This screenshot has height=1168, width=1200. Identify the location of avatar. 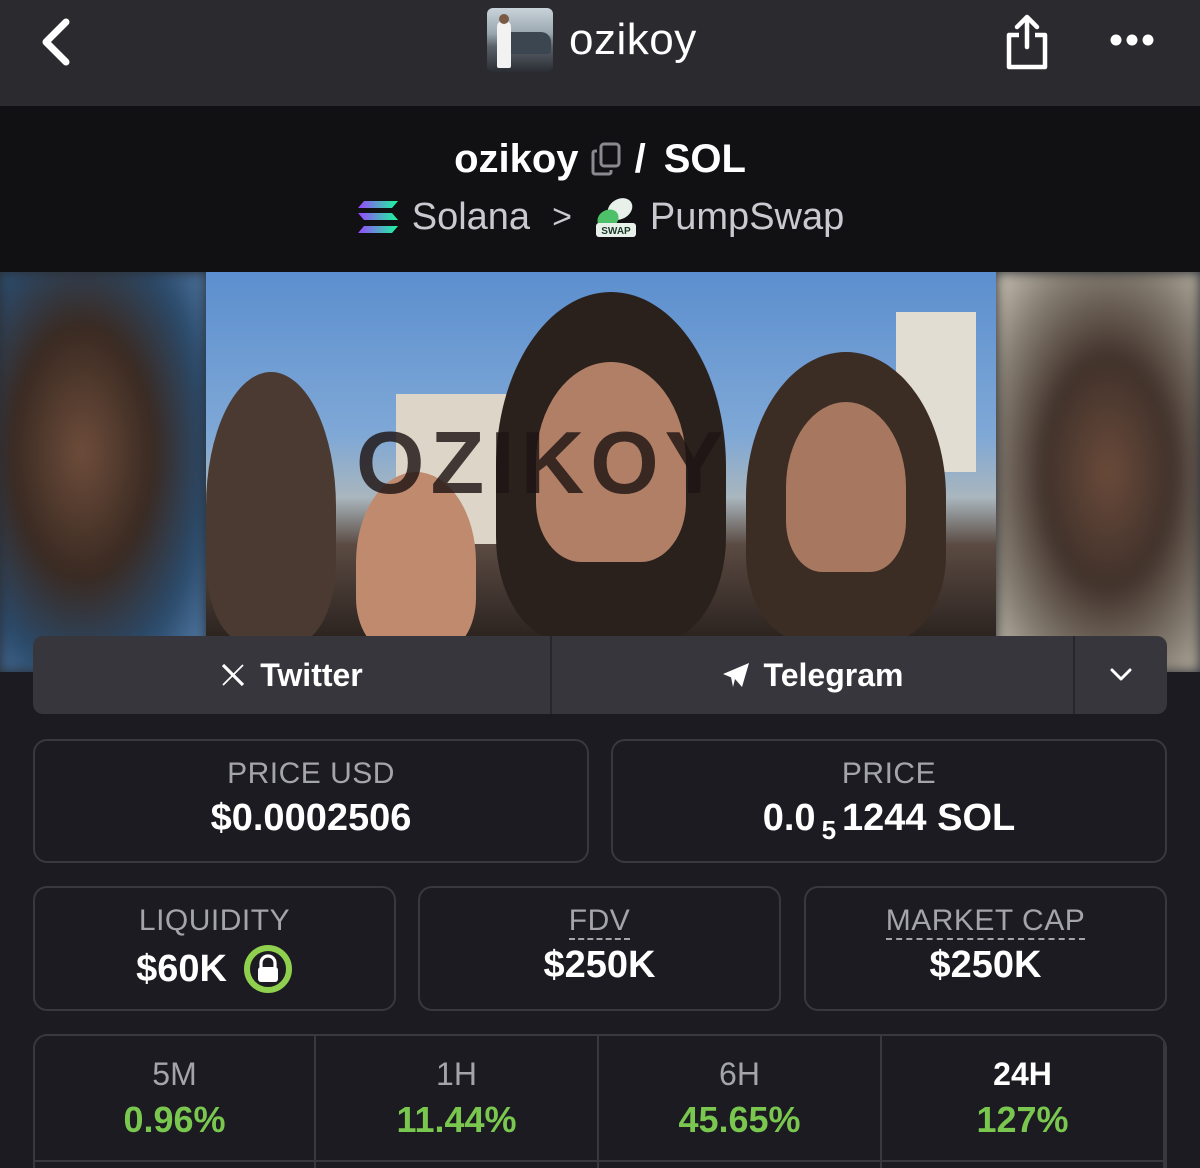
(520, 40).